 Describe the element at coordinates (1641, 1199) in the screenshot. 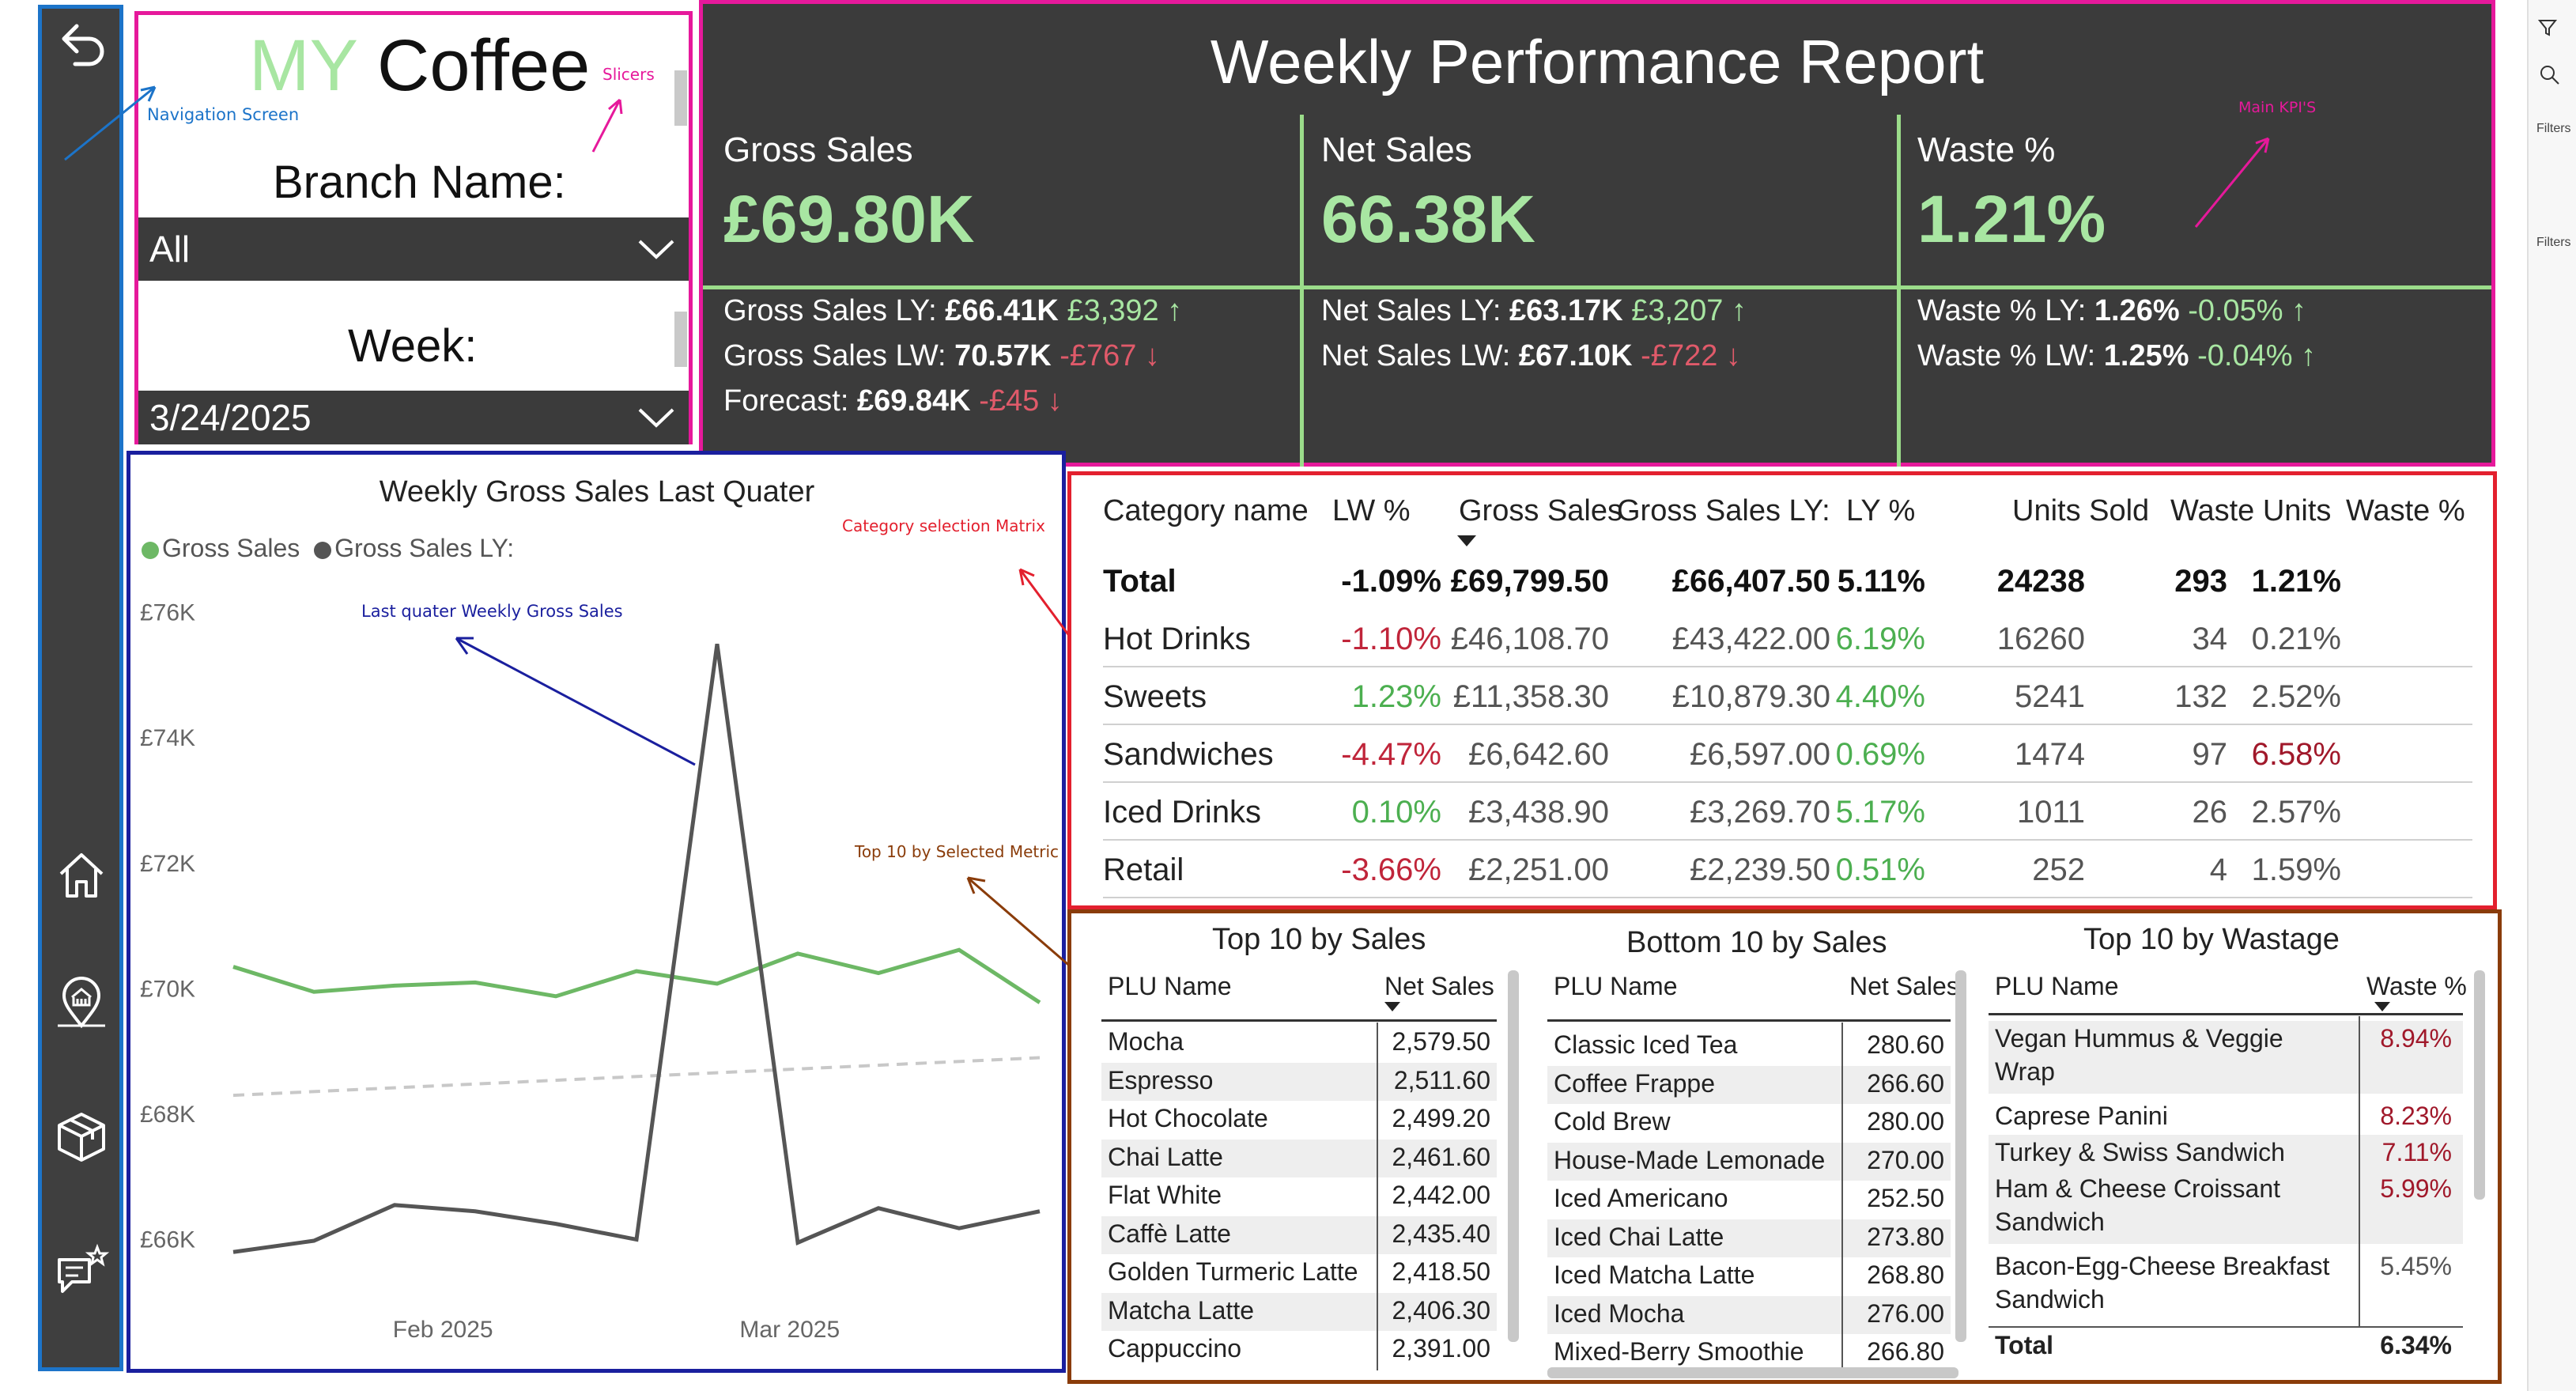

I see `bottom10_sales-plu-name: Iced Americano` at that location.